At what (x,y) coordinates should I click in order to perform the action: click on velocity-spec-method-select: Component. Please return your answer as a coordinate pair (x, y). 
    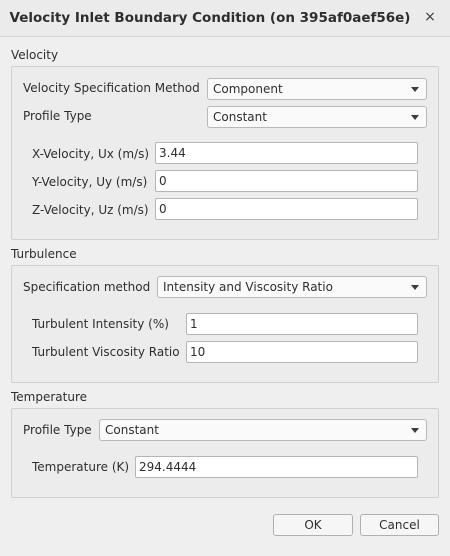
    Looking at the image, I should click on (317, 89).